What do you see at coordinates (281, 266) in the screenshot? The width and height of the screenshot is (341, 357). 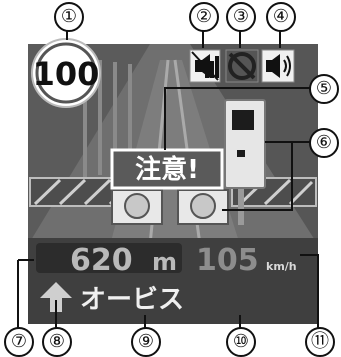 I see `speed-unit: km/h` at bounding box center [281, 266].